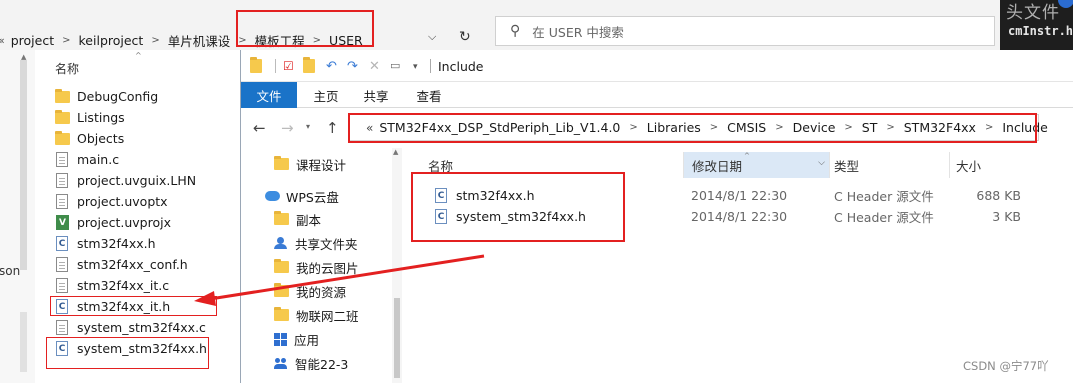 The width and height of the screenshot is (1073, 383). What do you see at coordinates (397, 265) in the screenshot?
I see `scrollbar: ▲` at bounding box center [397, 265].